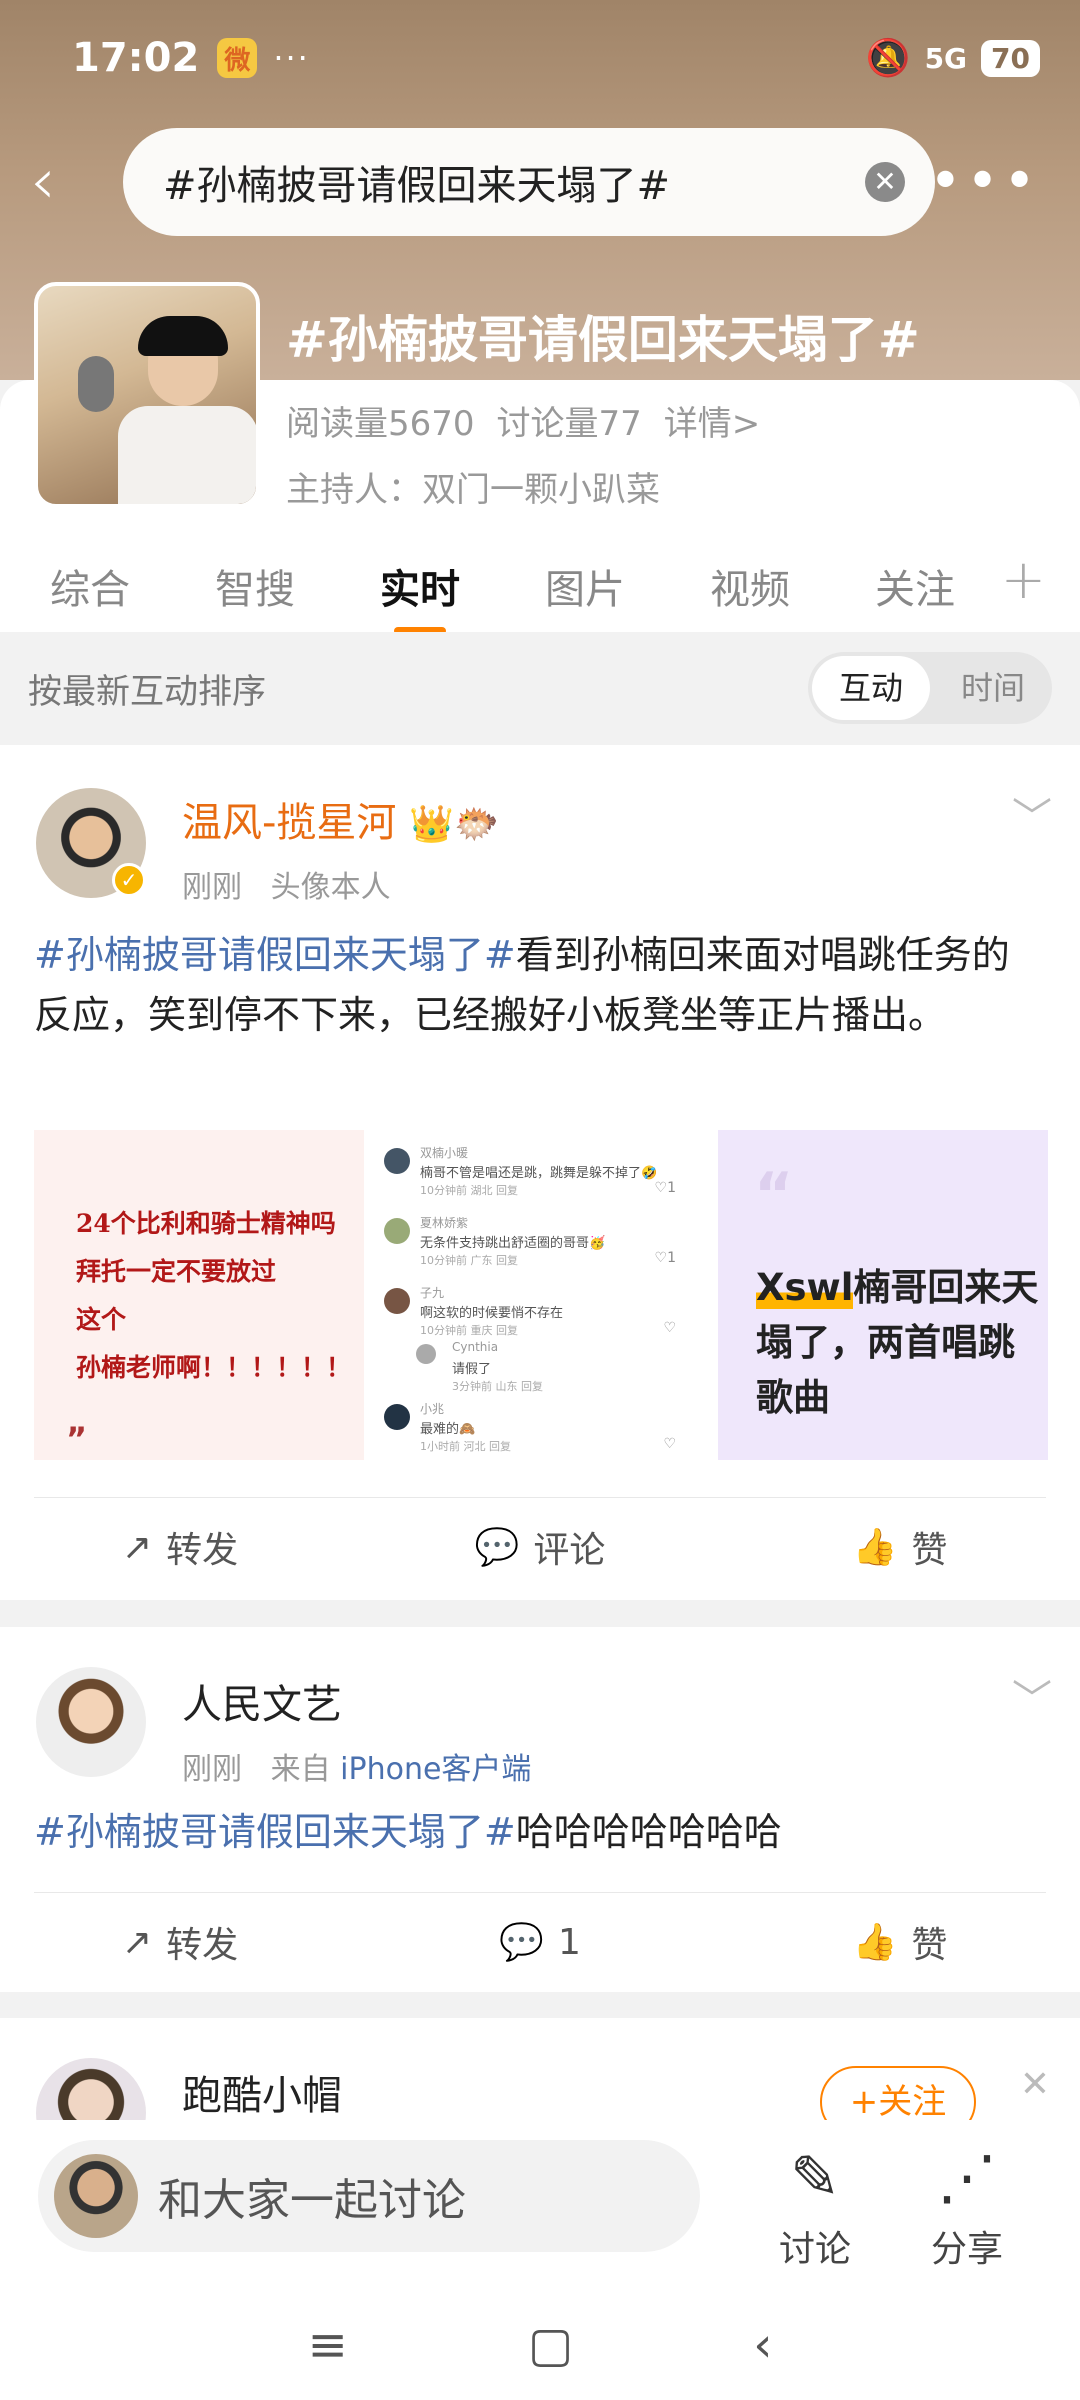 This screenshot has height=2400, width=1080. Describe the element at coordinates (420, 586) in the screenshot. I see `tab-realtime: 实时` at that location.